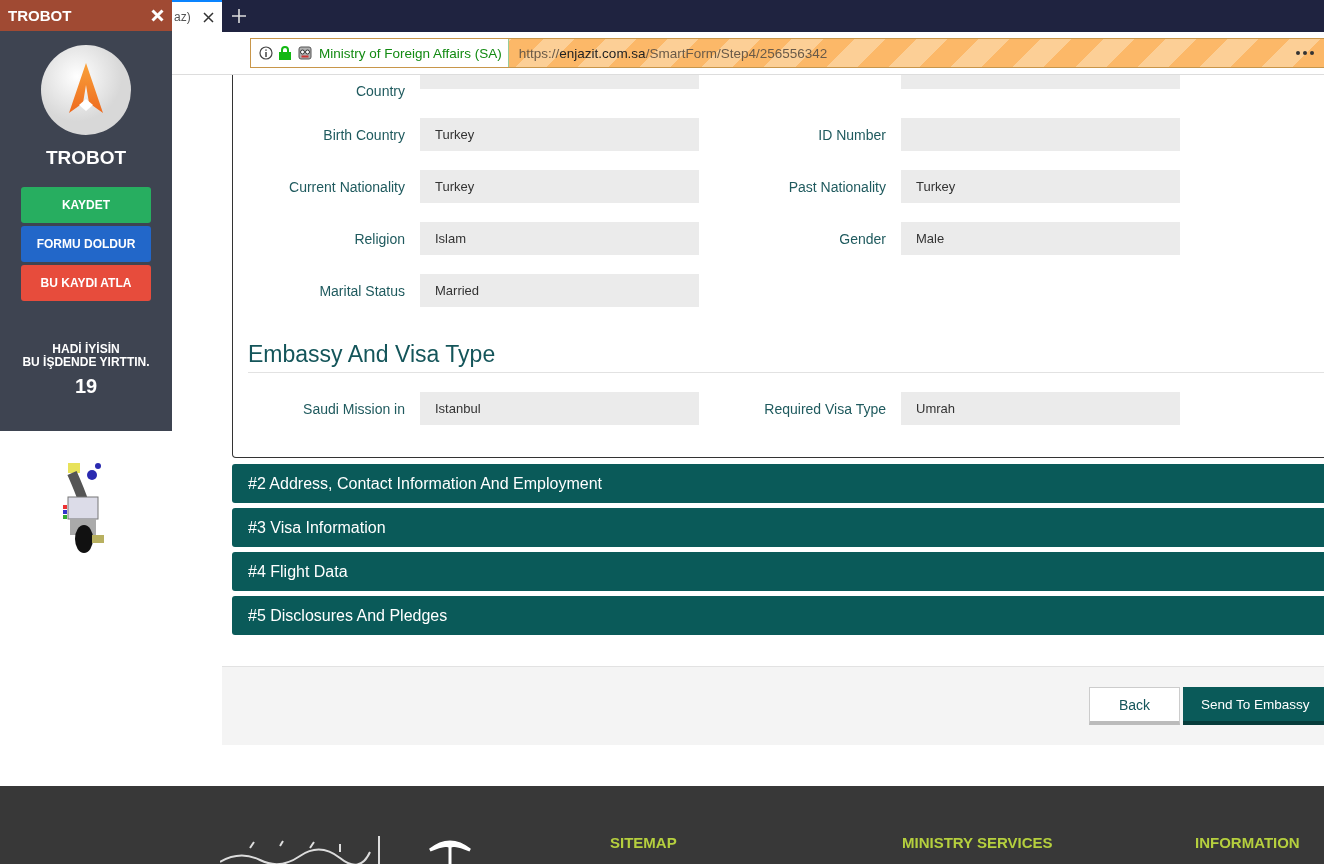 The image size is (1324, 864). Describe the element at coordinates (379, 90) in the screenshot. I see `field-label: Country` at that location.